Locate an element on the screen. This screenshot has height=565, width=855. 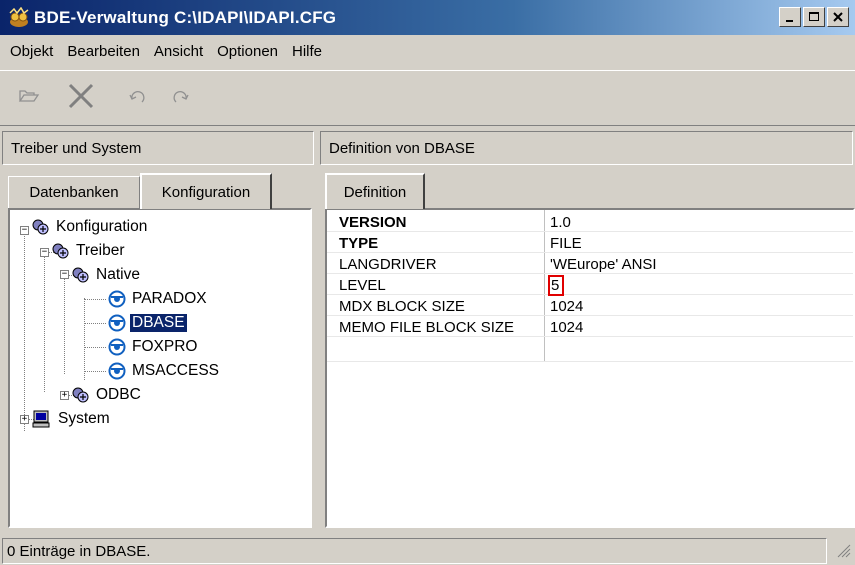
grid-row-level: LEVEL 5 is located at coordinates (590, 285).